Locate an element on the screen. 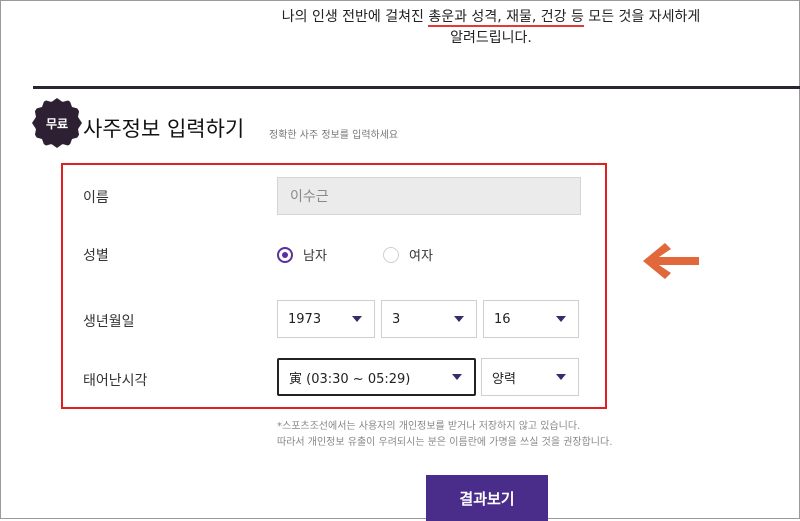 This screenshot has height=521, width=800. calendar-type-select: 양력 is located at coordinates (530, 377).